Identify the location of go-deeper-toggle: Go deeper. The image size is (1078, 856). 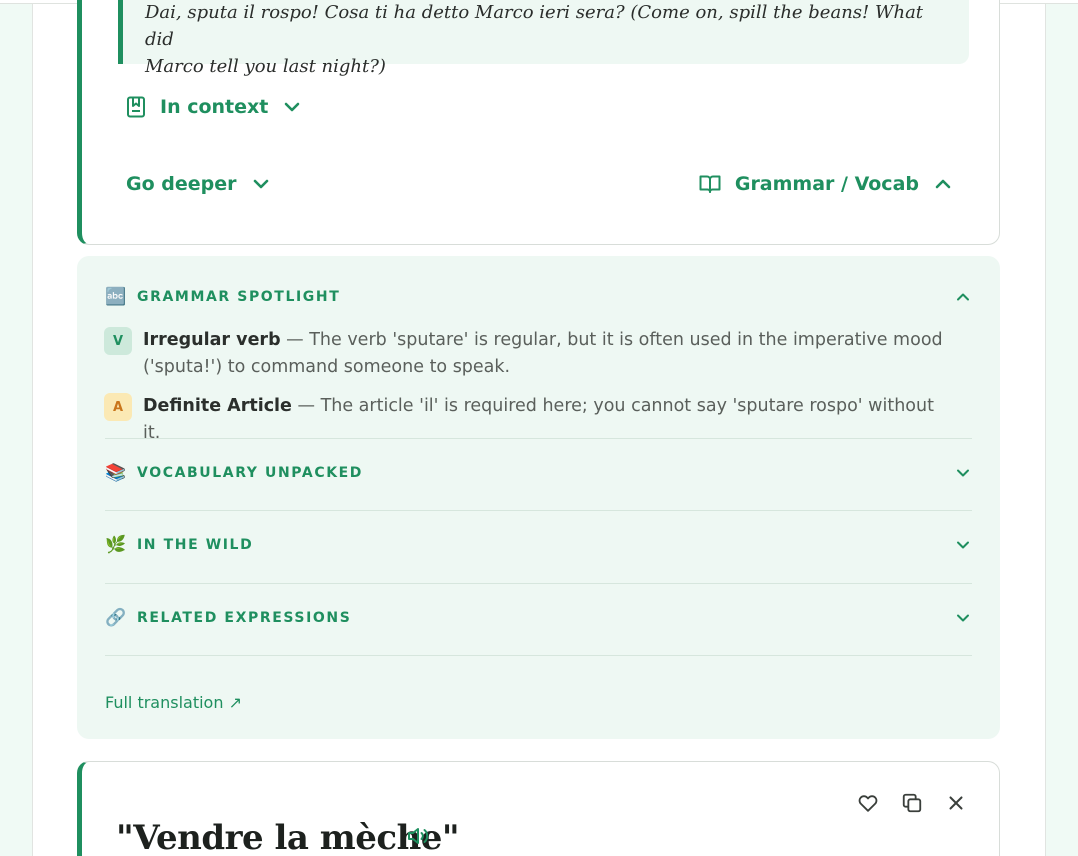
(198, 184).